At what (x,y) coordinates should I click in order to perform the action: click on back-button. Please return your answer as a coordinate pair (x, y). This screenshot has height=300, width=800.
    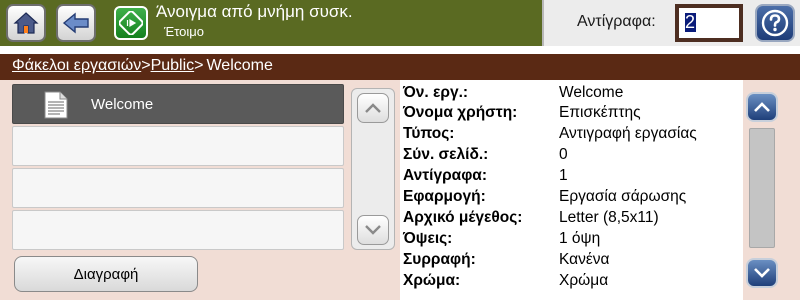
    Looking at the image, I should click on (76, 23).